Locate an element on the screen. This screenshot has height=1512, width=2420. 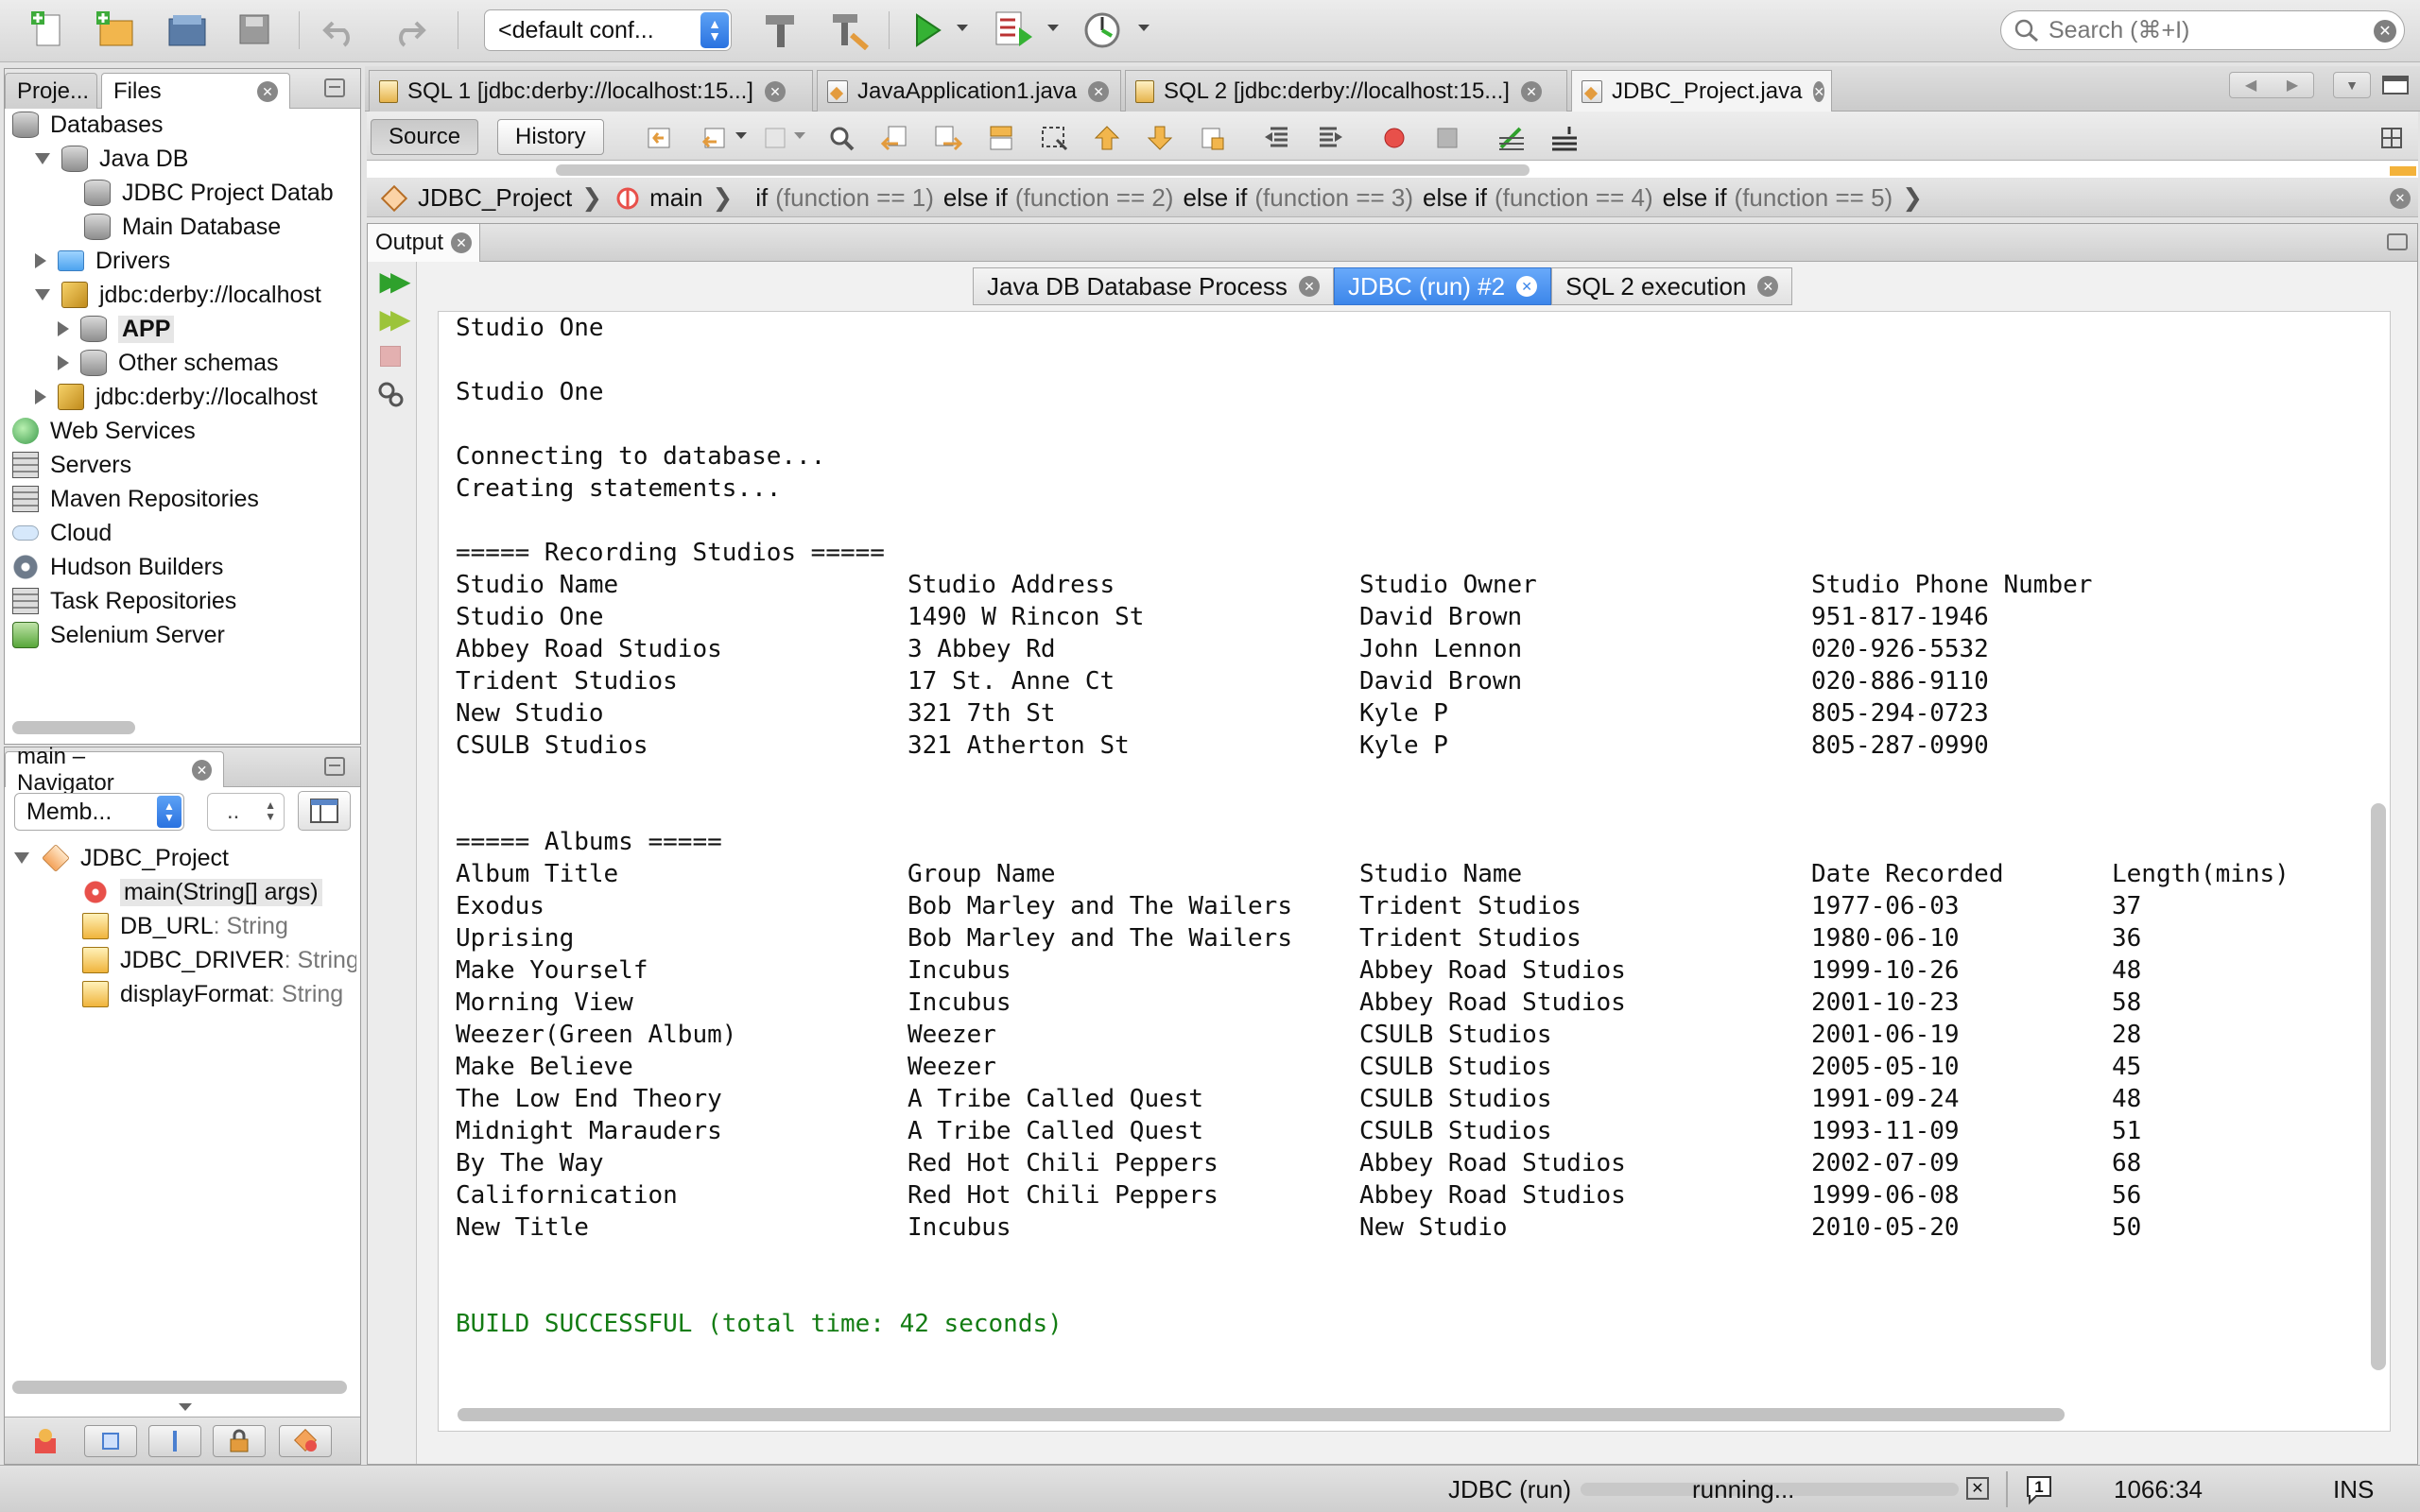
run-dropdown-icon is located at coordinates (963, 28).